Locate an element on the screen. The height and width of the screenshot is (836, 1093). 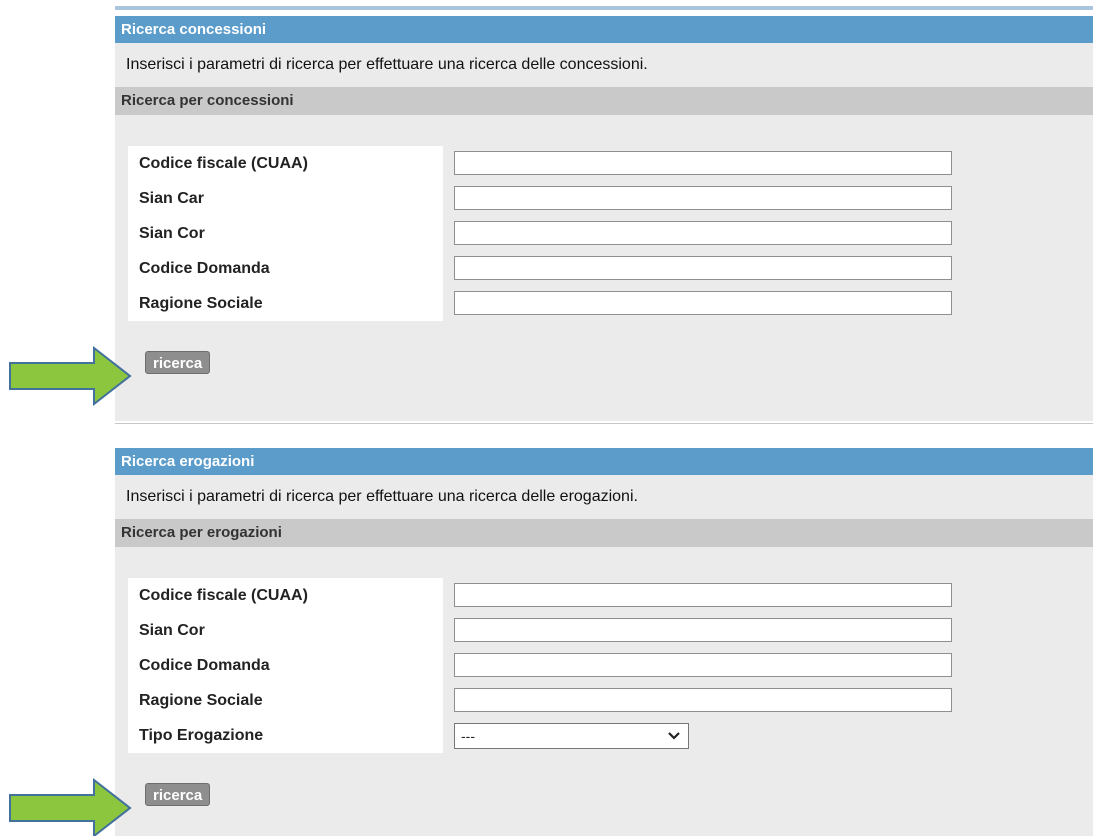
field-label-sian-car: Sian Car is located at coordinates (171, 198).